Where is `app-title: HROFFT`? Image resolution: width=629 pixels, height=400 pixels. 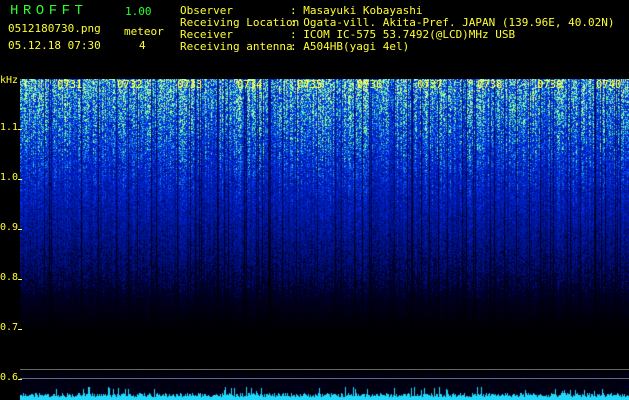 app-title: HROFFT is located at coordinates (49, 11).